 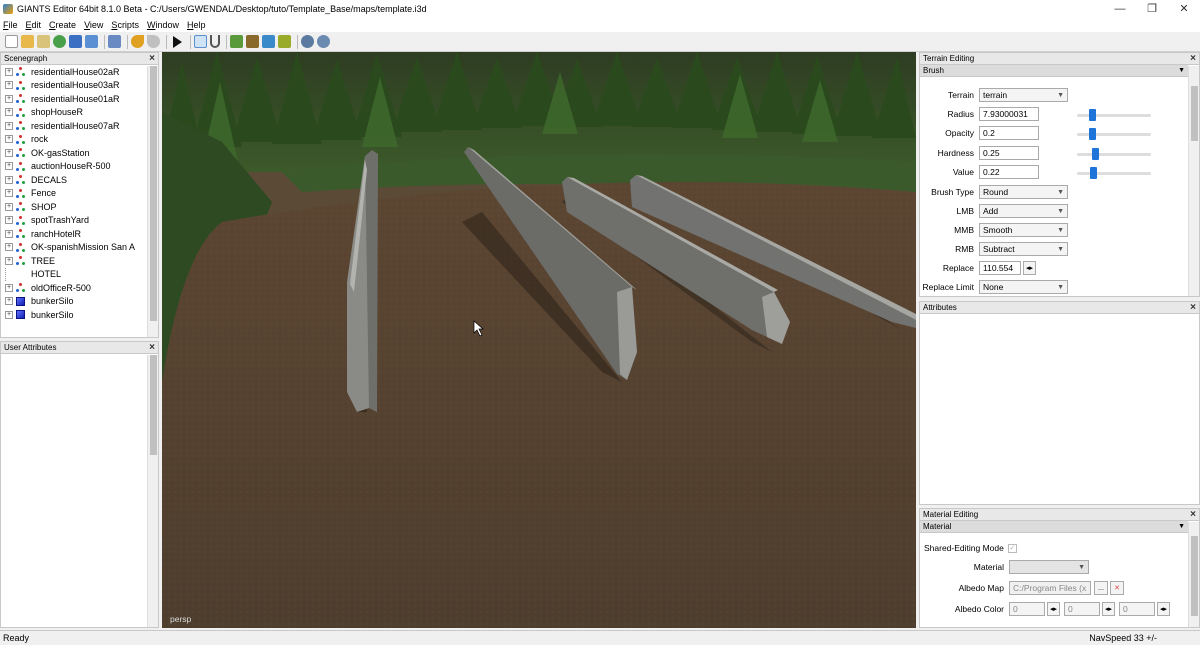 What do you see at coordinates (93, 25) in the screenshot?
I see `menu-view: View` at bounding box center [93, 25].